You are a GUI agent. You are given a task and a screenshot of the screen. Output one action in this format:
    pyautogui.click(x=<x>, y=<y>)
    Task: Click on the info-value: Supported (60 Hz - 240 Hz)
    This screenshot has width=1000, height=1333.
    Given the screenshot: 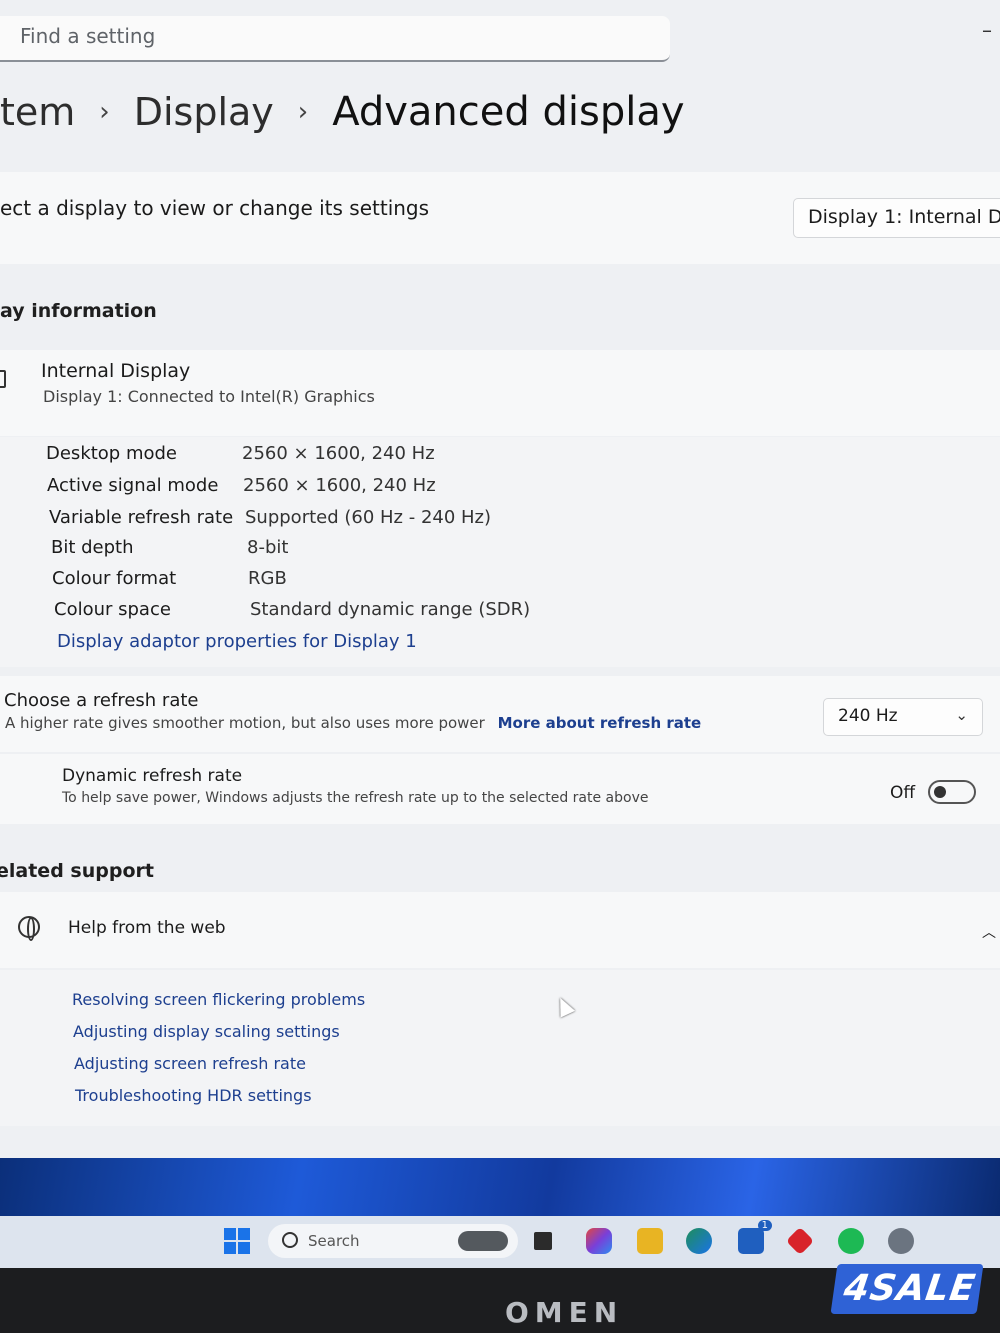 What is the action you would take?
    pyautogui.click(x=368, y=517)
    